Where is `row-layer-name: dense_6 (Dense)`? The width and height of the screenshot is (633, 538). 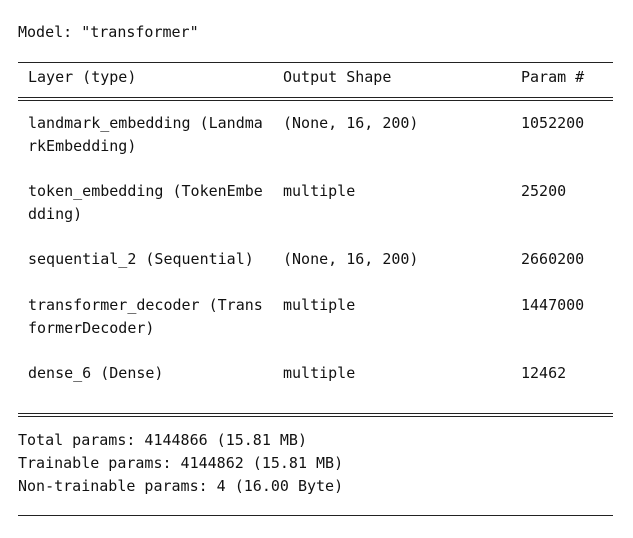 row-layer-name: dense_6 (Dense) is located at coordinates (96, 373).